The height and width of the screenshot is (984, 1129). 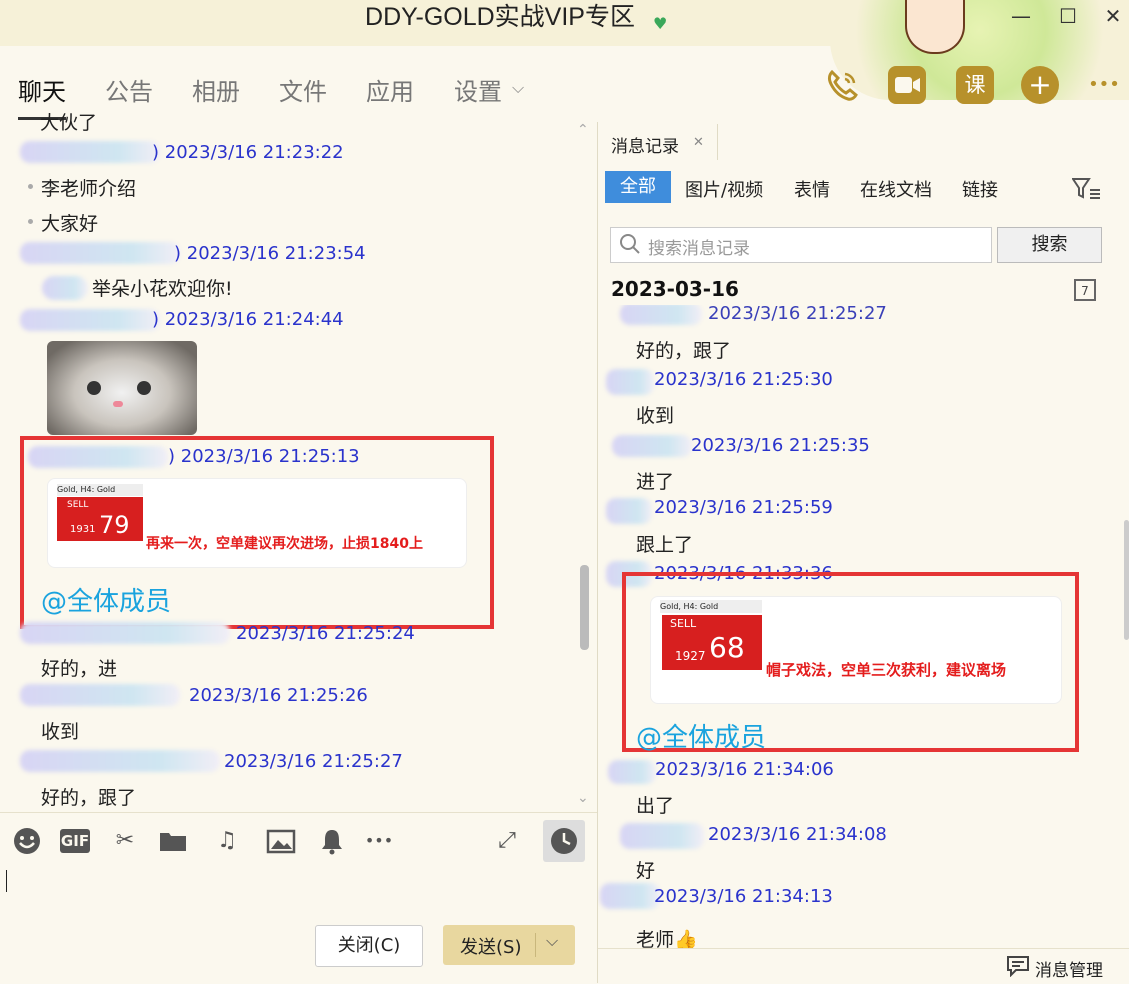 I want to click on gif-icon: GIF, so click(x=75, y=841).